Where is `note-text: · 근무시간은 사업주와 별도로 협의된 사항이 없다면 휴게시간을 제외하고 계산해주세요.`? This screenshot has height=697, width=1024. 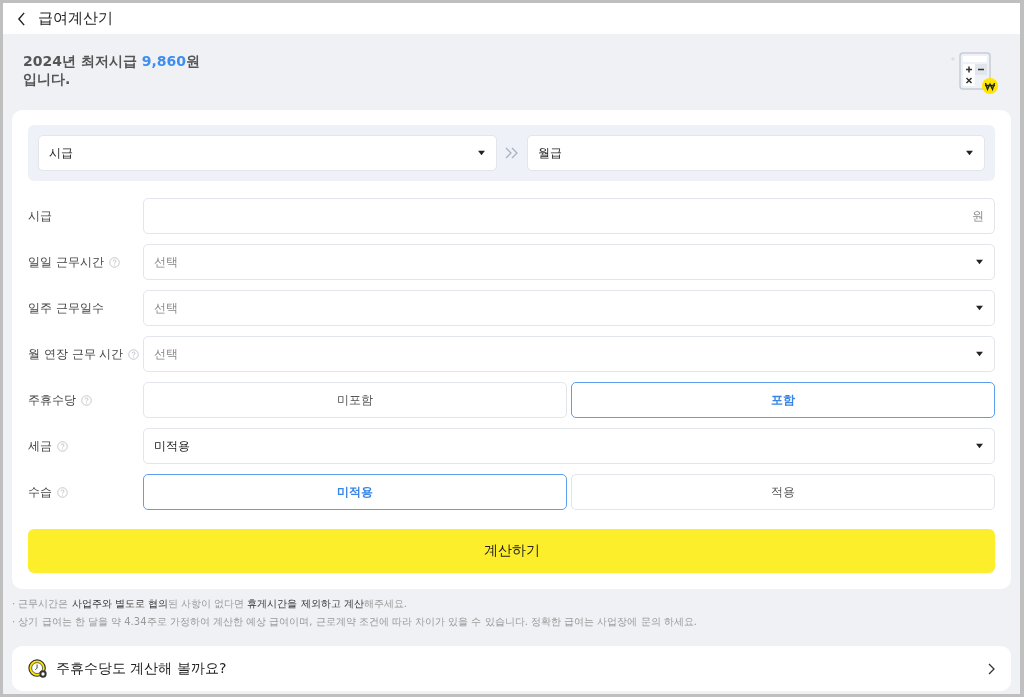
note-text: · 근무시간은 사업주와 별도로 협의된 사항이 없다면 휴게시간을 제외하고 계산해주세요. is located at coordinates (210, 604).